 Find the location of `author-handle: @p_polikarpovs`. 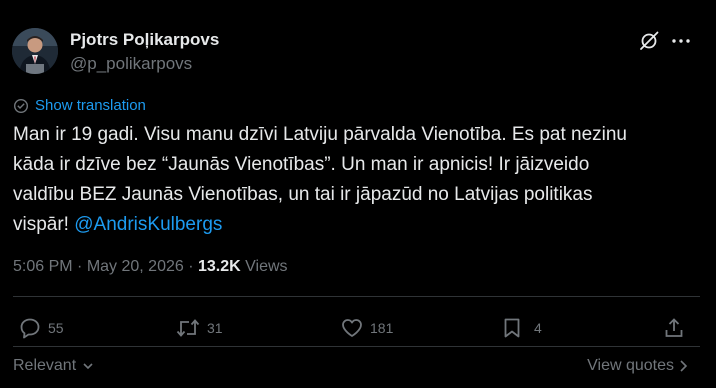

author-handle: @p_polikarpovs is located at coordinates (131, 64).